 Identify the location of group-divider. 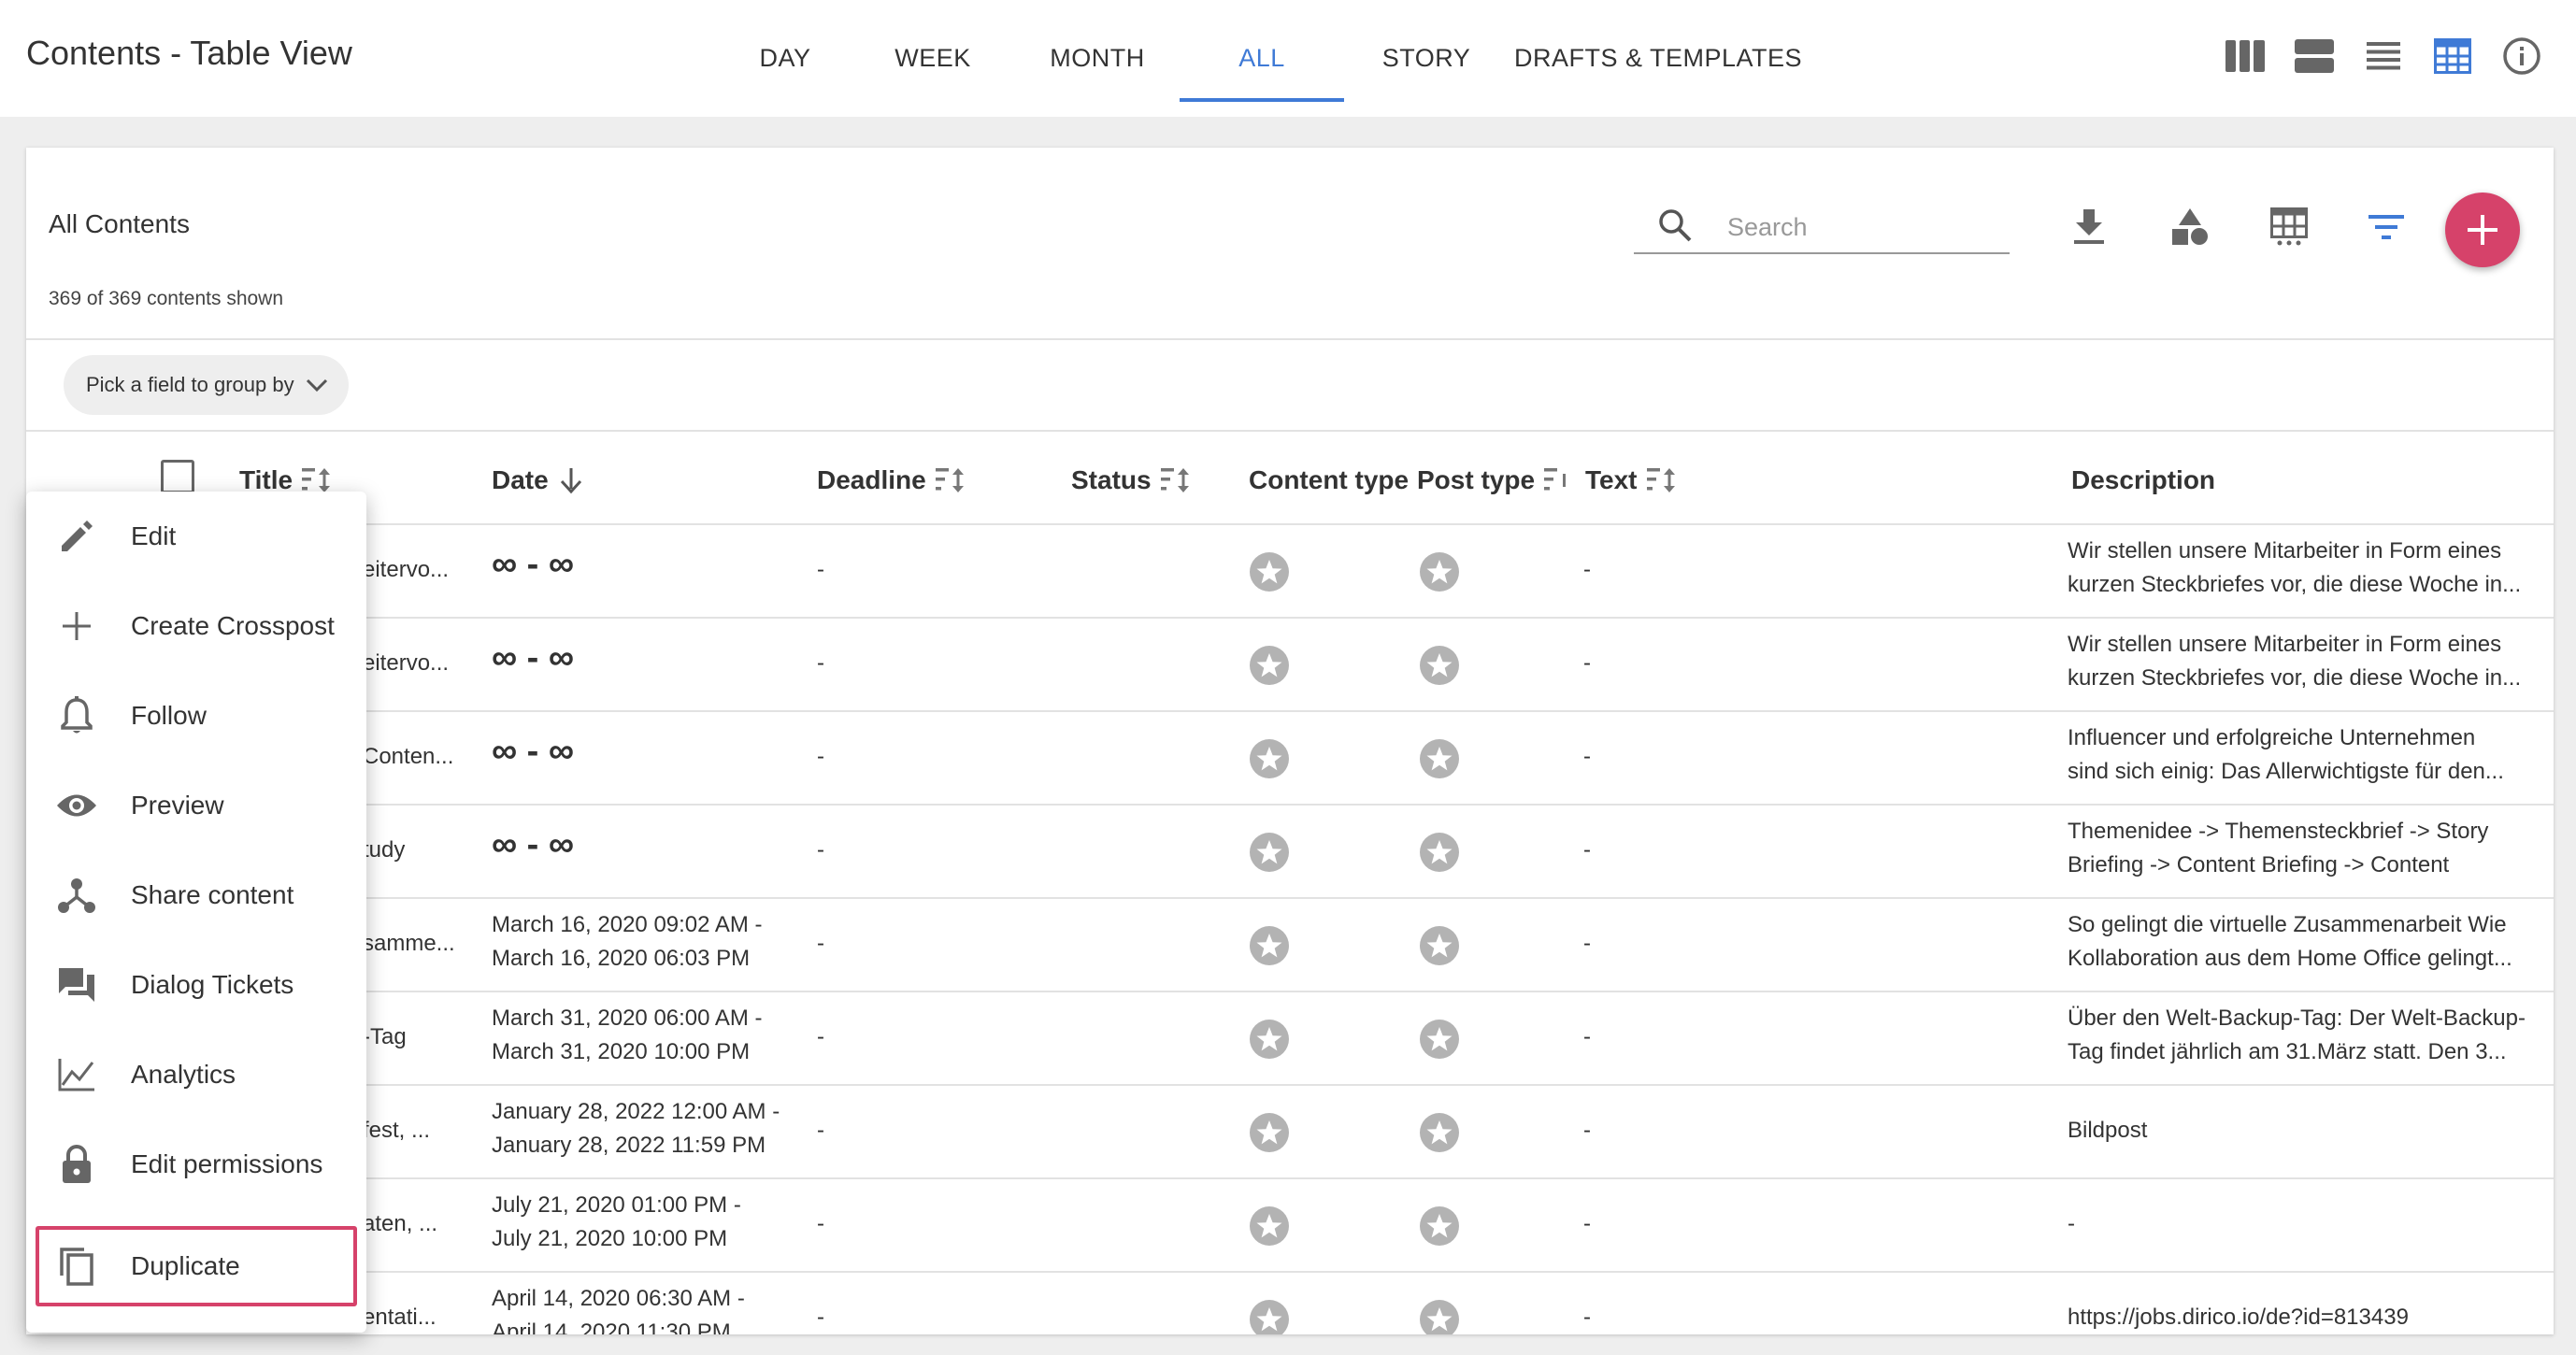
(1290, 431).